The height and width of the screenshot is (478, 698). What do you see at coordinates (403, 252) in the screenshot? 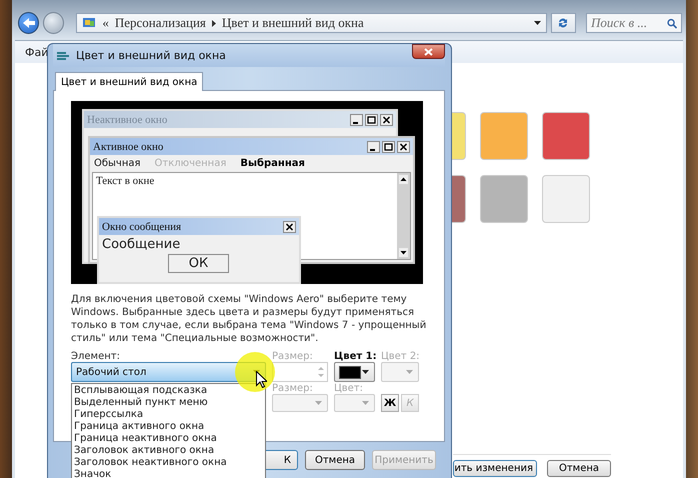
I see `down-arrow-icon` at bounding box center [403, 252].